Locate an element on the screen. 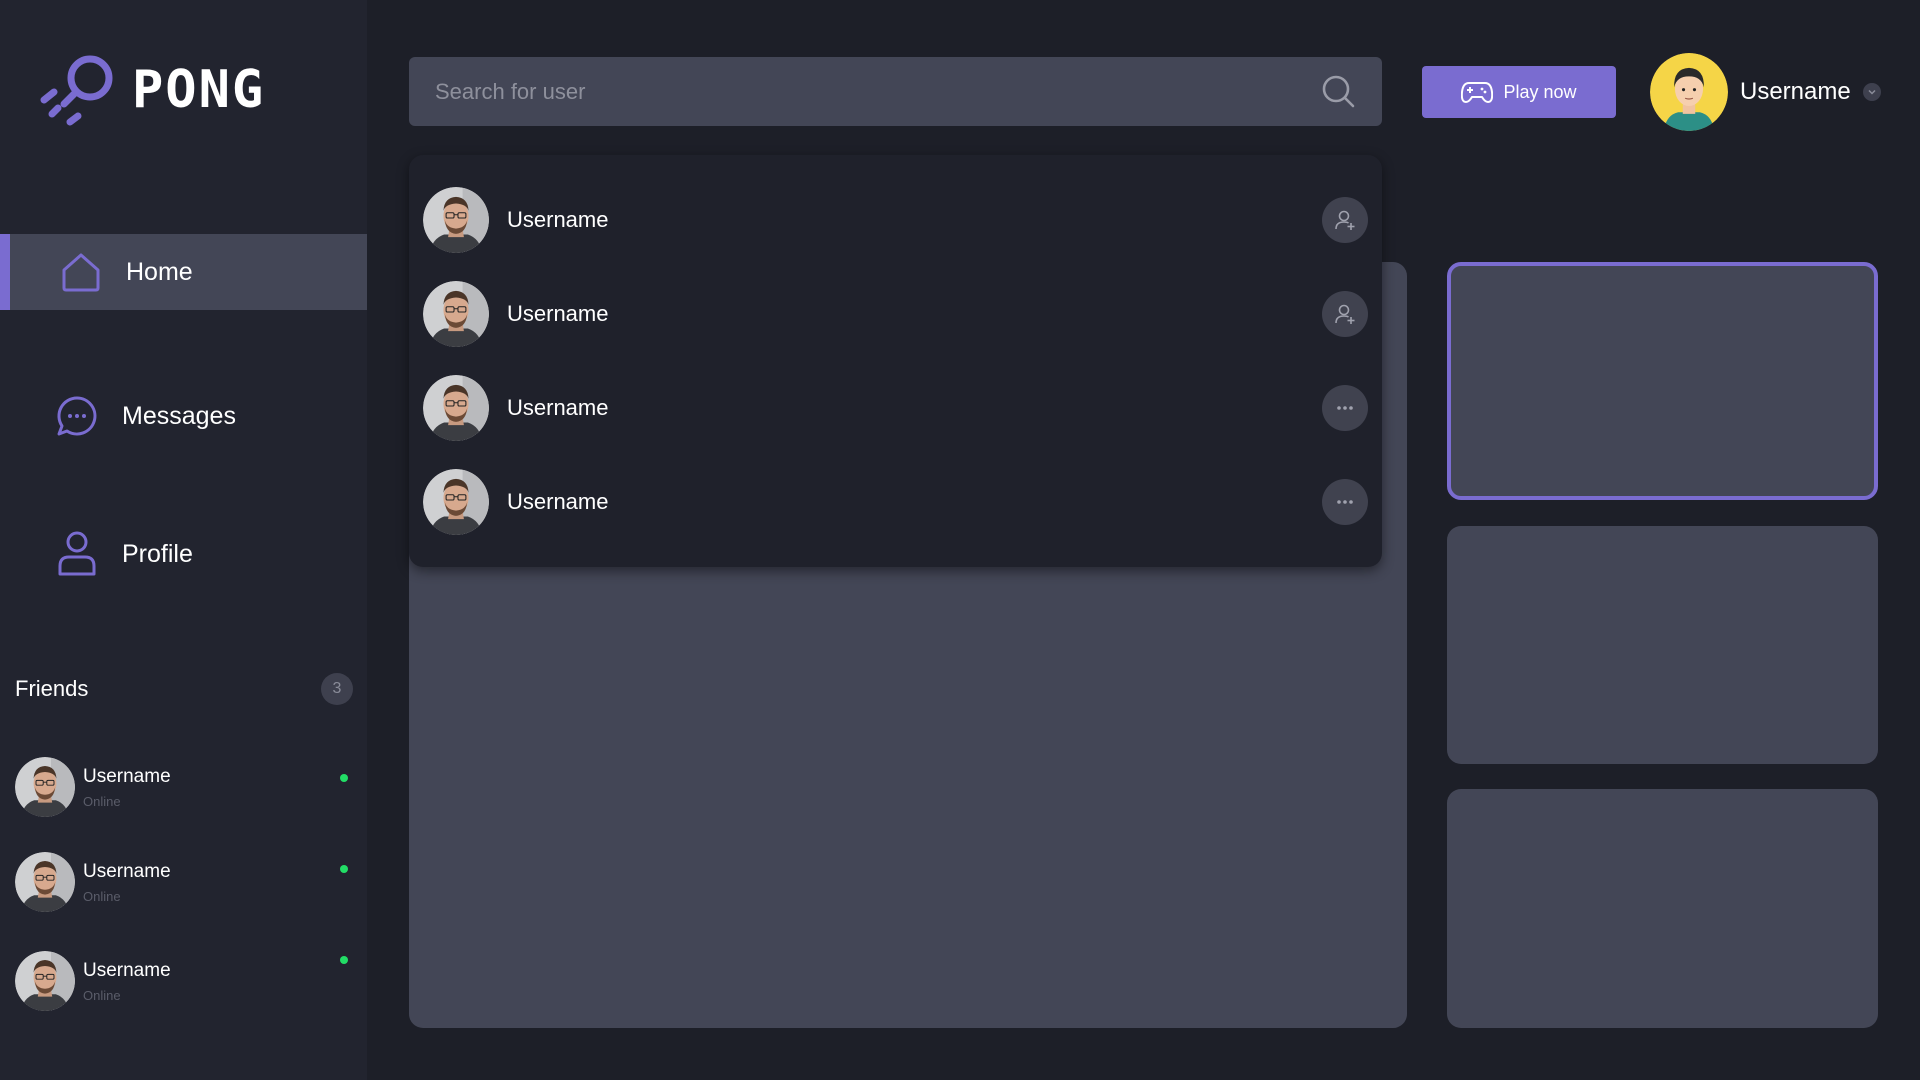  nav-label-messages: Messages is located at coordinates (179, 415).